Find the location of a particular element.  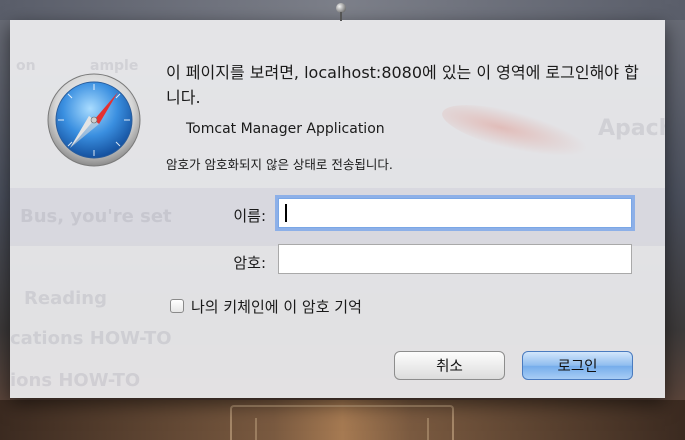

password-input is located at coordinates (455, 259).